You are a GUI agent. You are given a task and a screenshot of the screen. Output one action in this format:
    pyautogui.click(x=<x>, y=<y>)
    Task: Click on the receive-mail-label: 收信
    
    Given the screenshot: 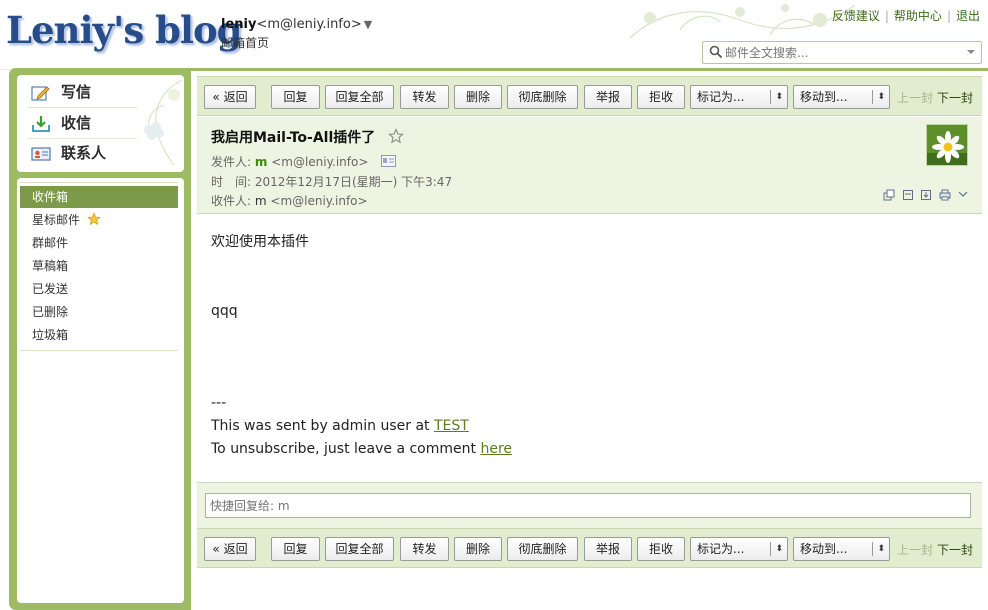 What is the action you would take?
    pyautogui.click(x=76, y=123)
    